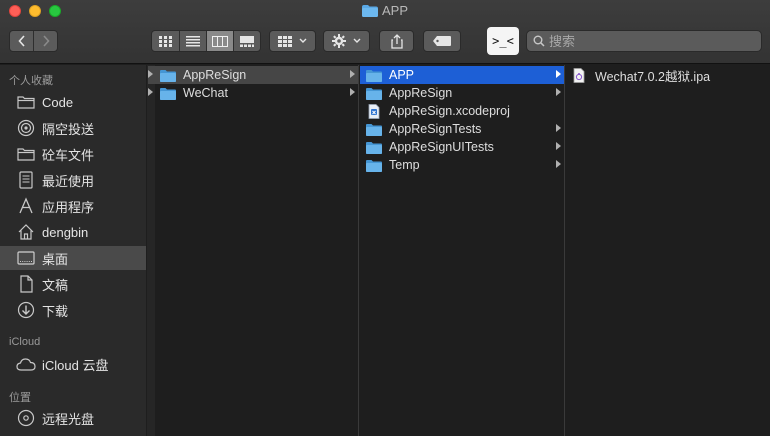 The width and height of the screenshot is (770, 436). I want to click on list-item: APP, so click(462, 75).